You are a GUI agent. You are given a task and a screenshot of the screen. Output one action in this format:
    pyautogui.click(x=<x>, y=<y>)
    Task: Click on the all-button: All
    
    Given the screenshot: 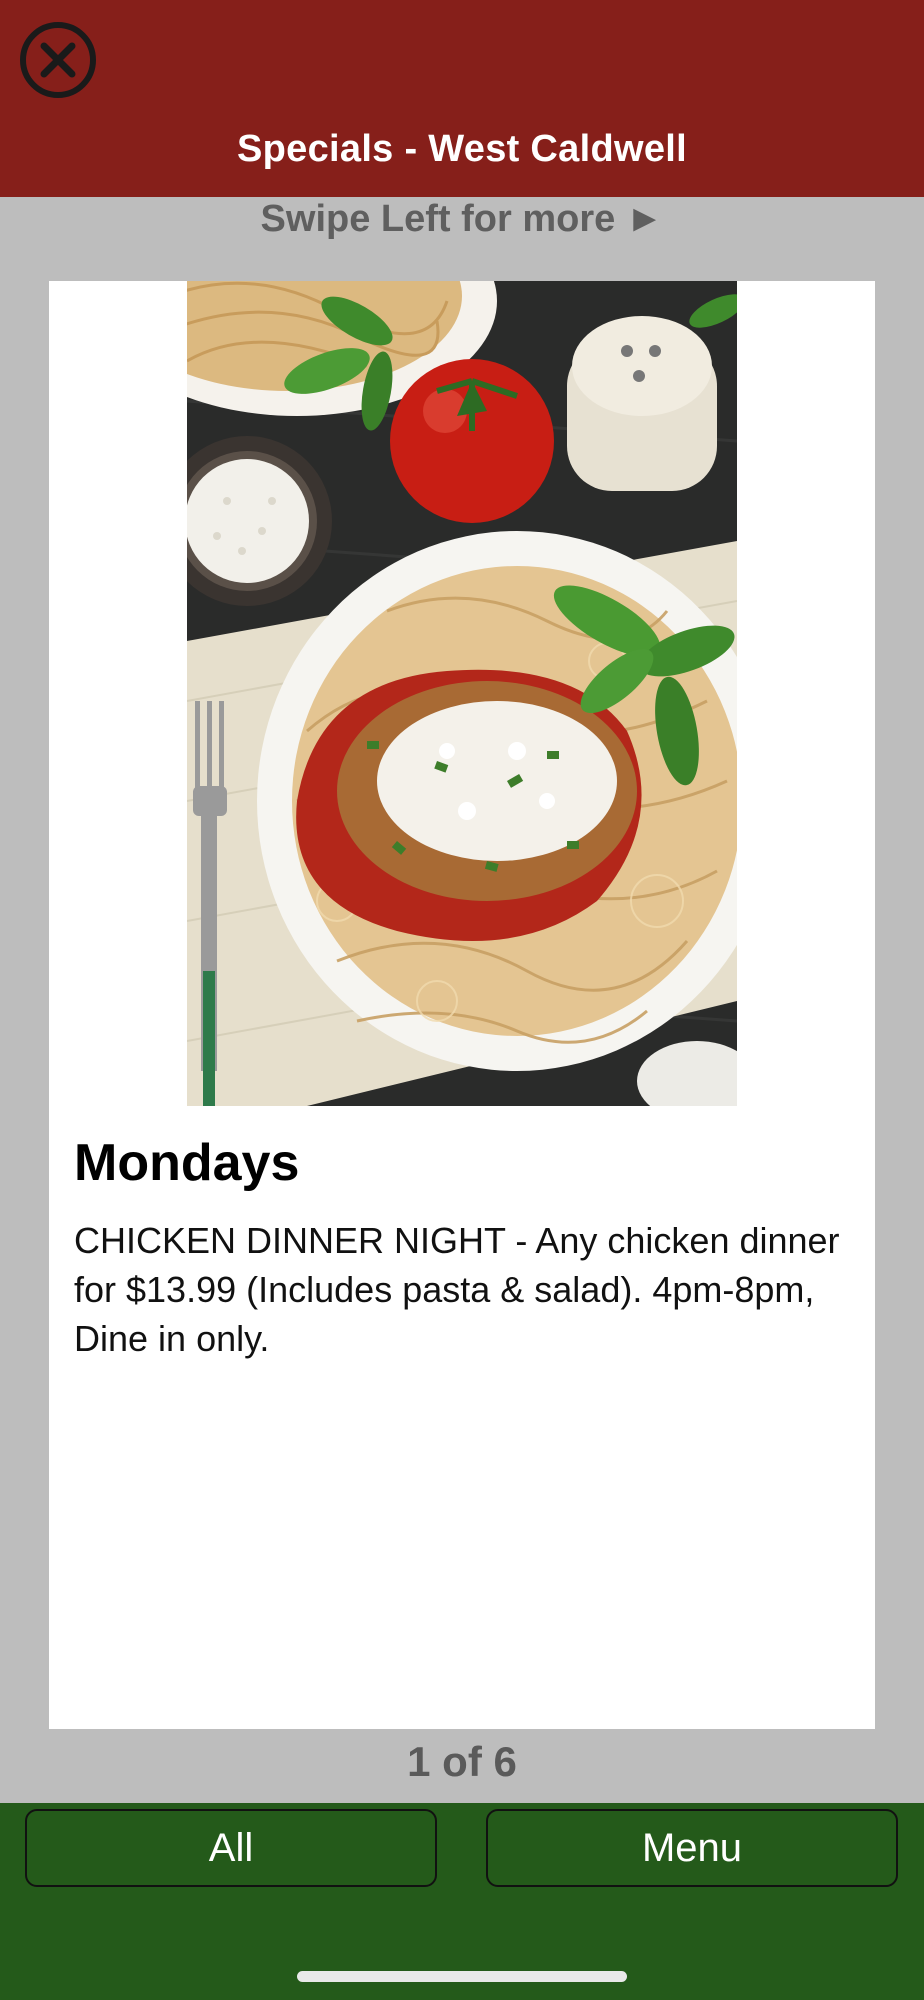 What is the action you would take?
    pyautogui.click(x=231, y=1848)
    